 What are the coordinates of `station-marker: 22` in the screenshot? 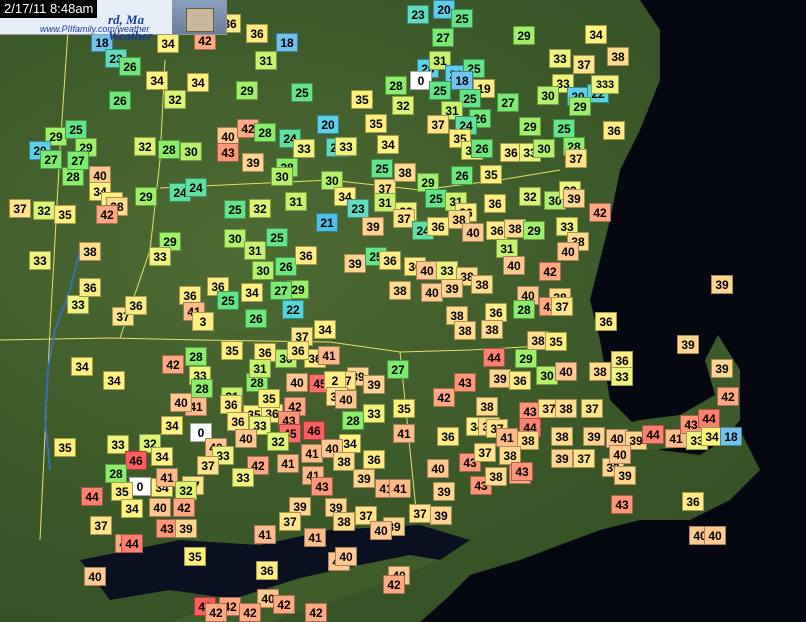 It's located at (293, 309).